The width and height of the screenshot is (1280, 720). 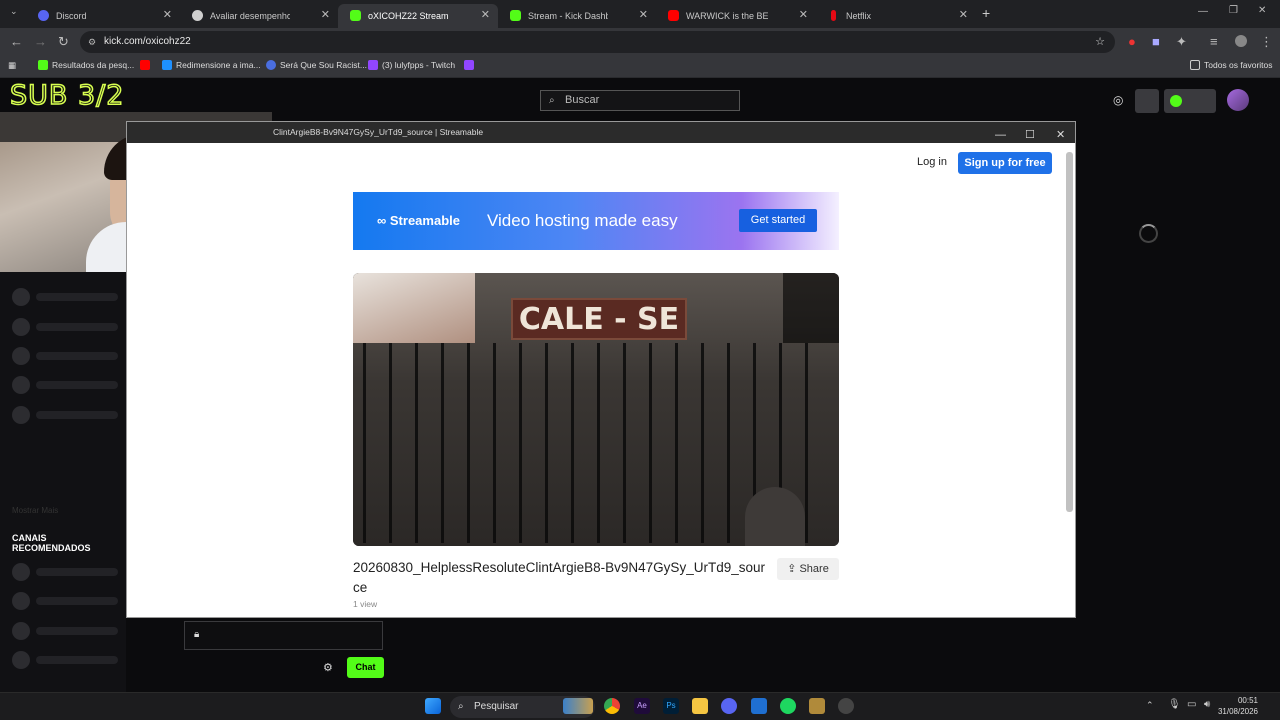 I want to click on reload-icon: ↻, so click(x=63, y=42).